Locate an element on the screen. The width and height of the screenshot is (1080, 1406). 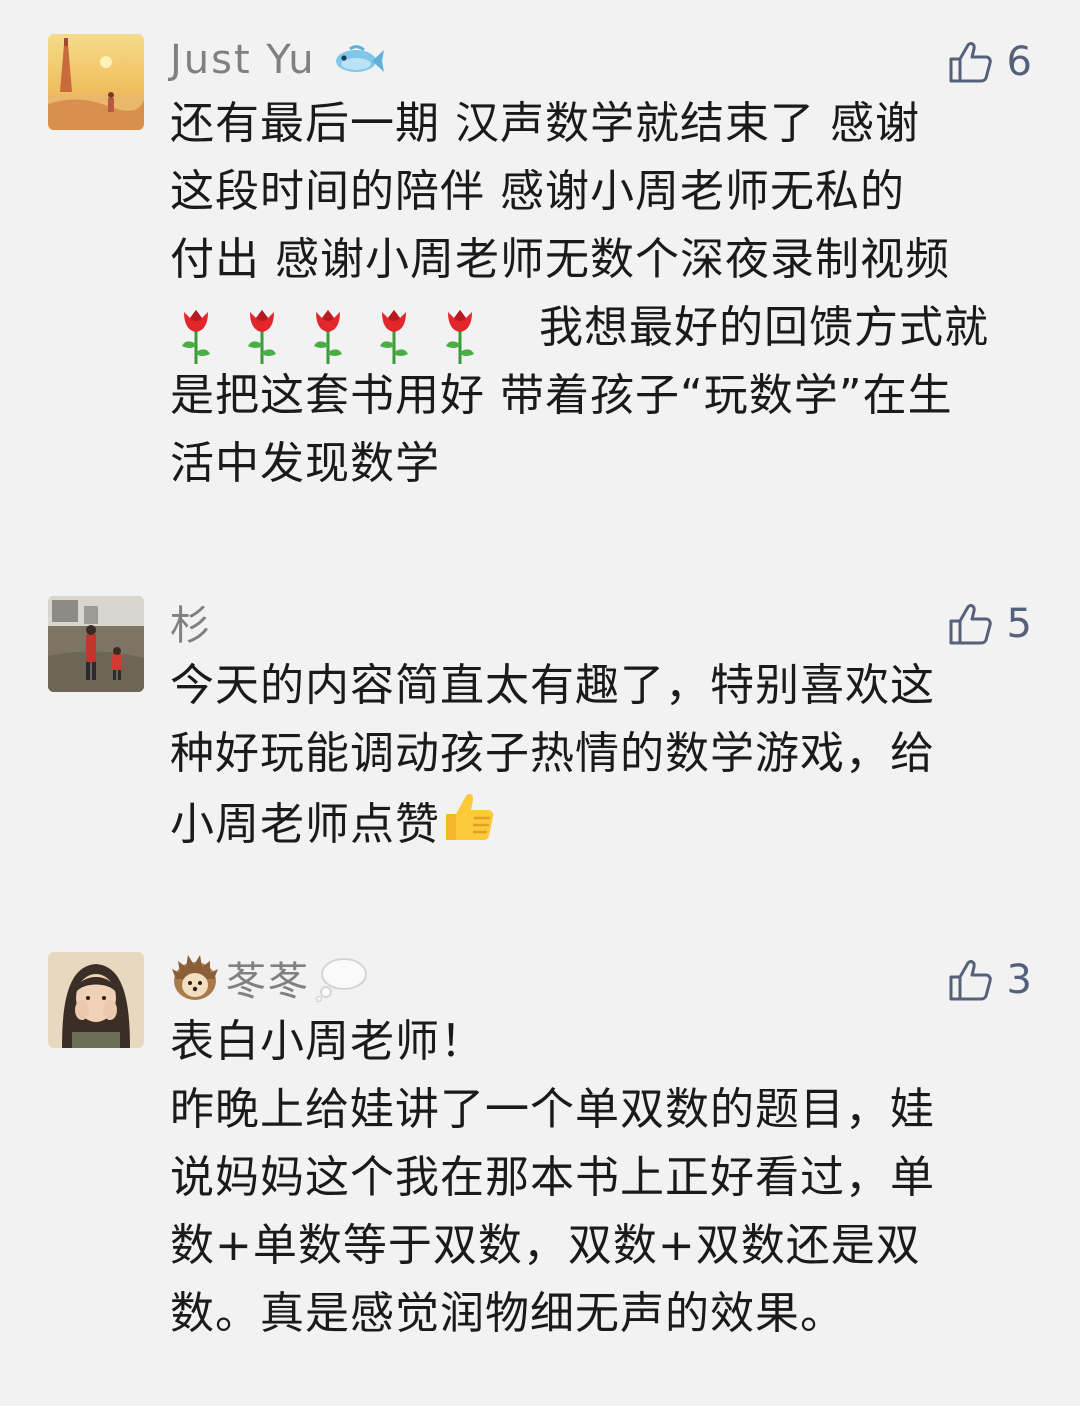
comment-line-text: 小周老师点赞 is located at coordinates (305, 824).